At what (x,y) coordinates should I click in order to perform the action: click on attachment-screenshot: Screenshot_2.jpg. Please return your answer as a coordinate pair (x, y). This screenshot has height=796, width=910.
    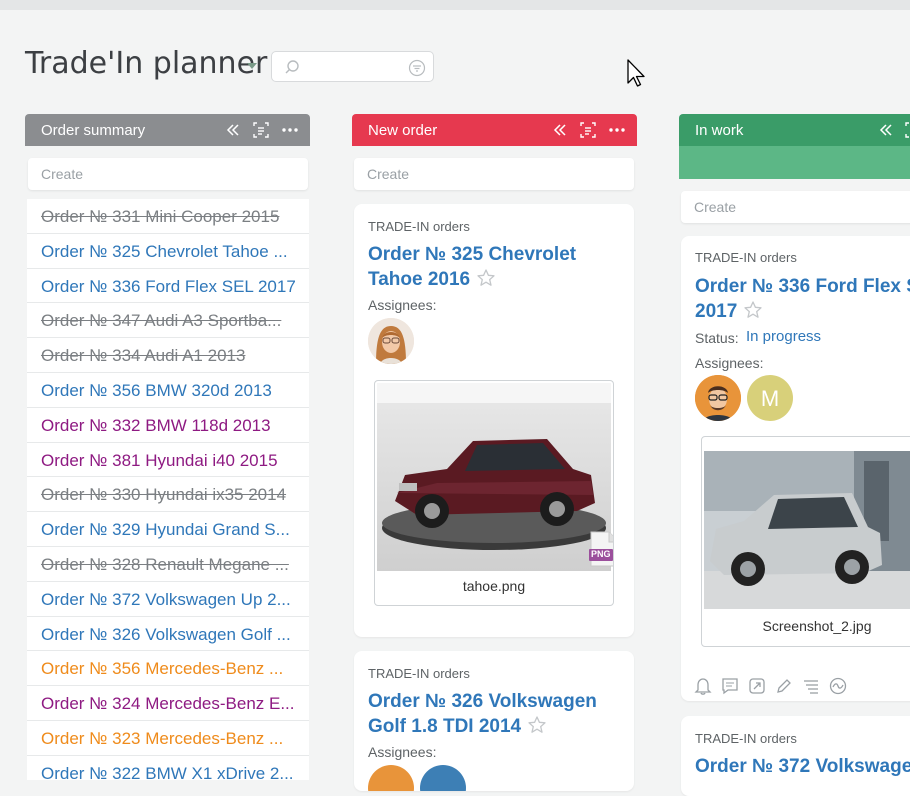
    Looking at the image, I should click on (805, 541).